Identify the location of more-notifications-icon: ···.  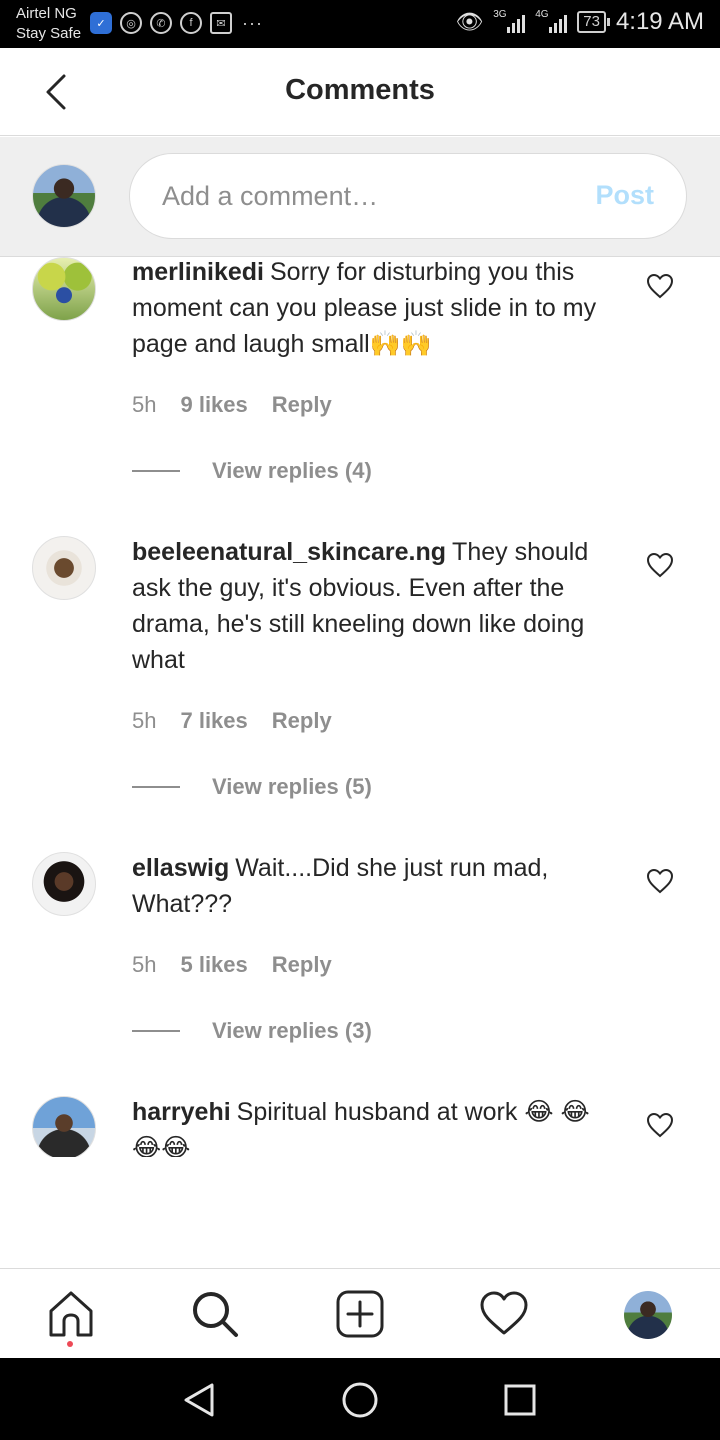
(252, 22).